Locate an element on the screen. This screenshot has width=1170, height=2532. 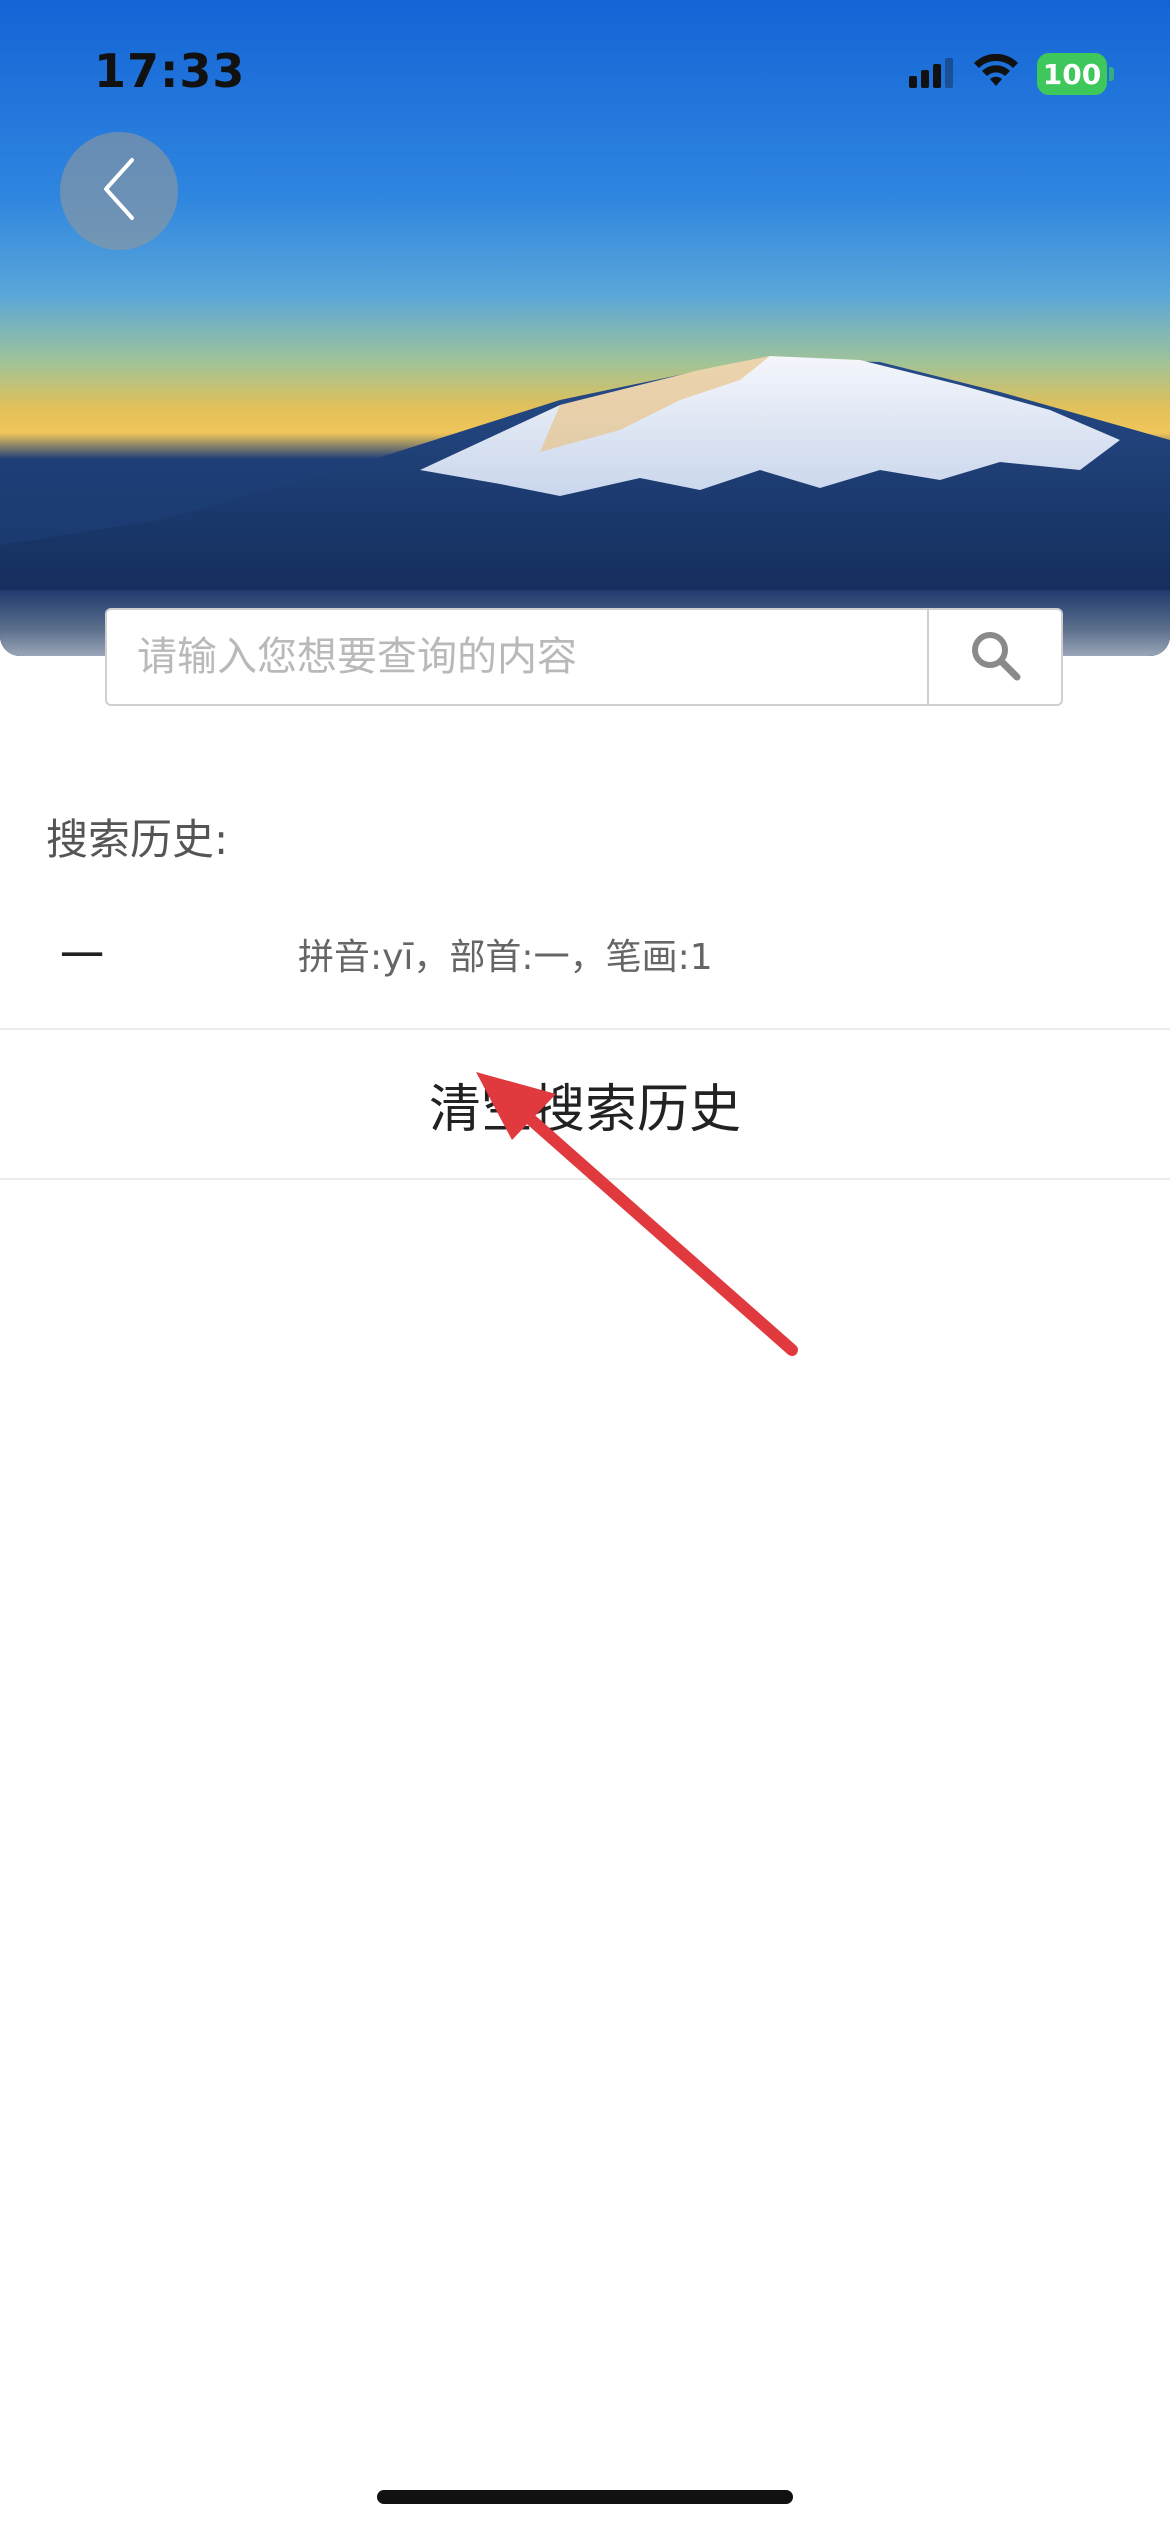
search-icon is located at coordinates (995, 657).